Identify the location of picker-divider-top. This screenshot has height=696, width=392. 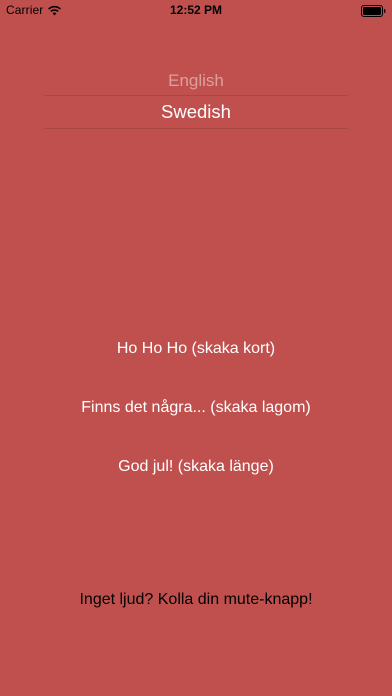
(196, 95).